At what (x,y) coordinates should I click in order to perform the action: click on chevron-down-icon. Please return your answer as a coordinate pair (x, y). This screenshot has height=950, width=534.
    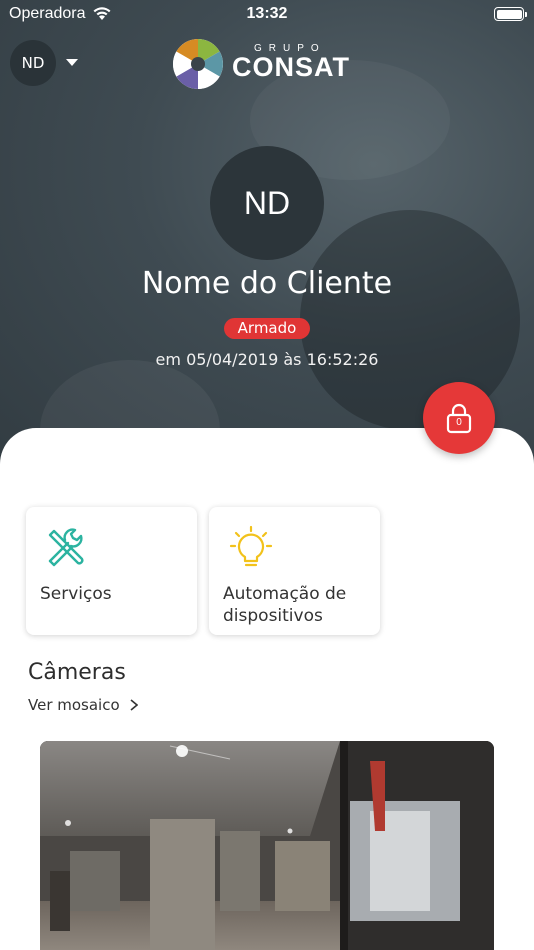
    Looking at the image, I should click on (72, 62).